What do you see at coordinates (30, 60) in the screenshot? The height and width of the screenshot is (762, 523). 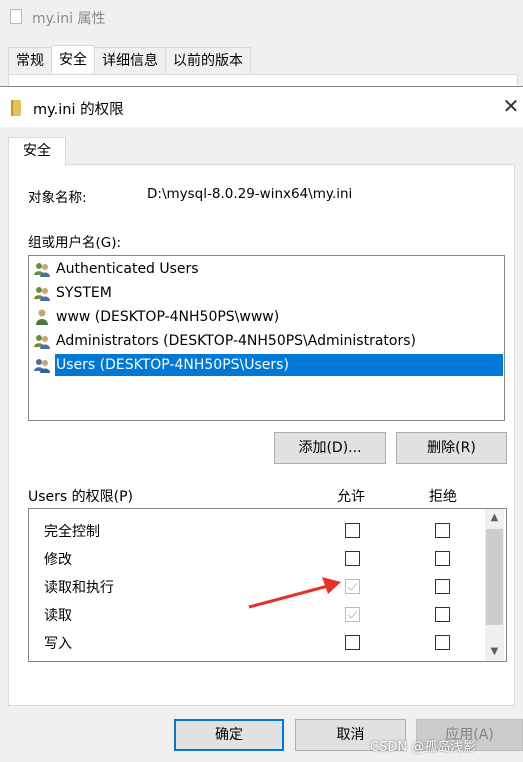 I see `tab-general: 常规` at bounding box center [30, 60].